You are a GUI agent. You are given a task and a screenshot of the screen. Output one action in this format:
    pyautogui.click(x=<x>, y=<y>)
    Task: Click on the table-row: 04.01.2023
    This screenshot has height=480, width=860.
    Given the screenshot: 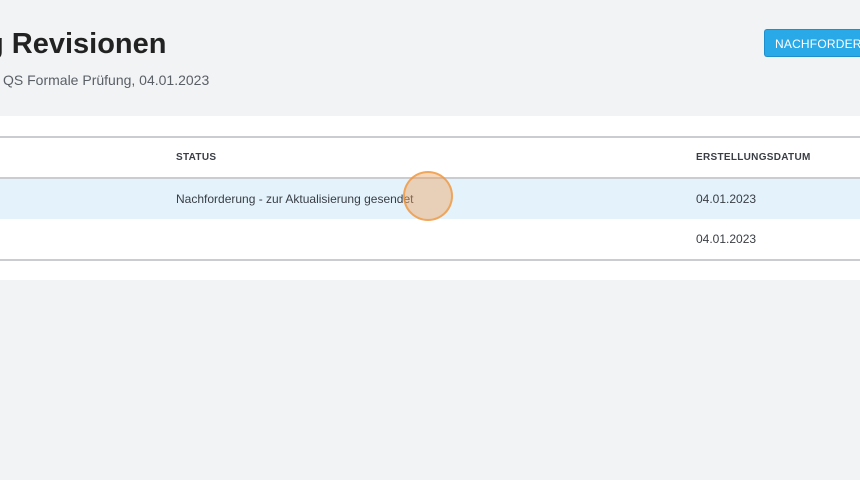 What is the action you would take?
    pyautogui.click(x=430, y=239)
    